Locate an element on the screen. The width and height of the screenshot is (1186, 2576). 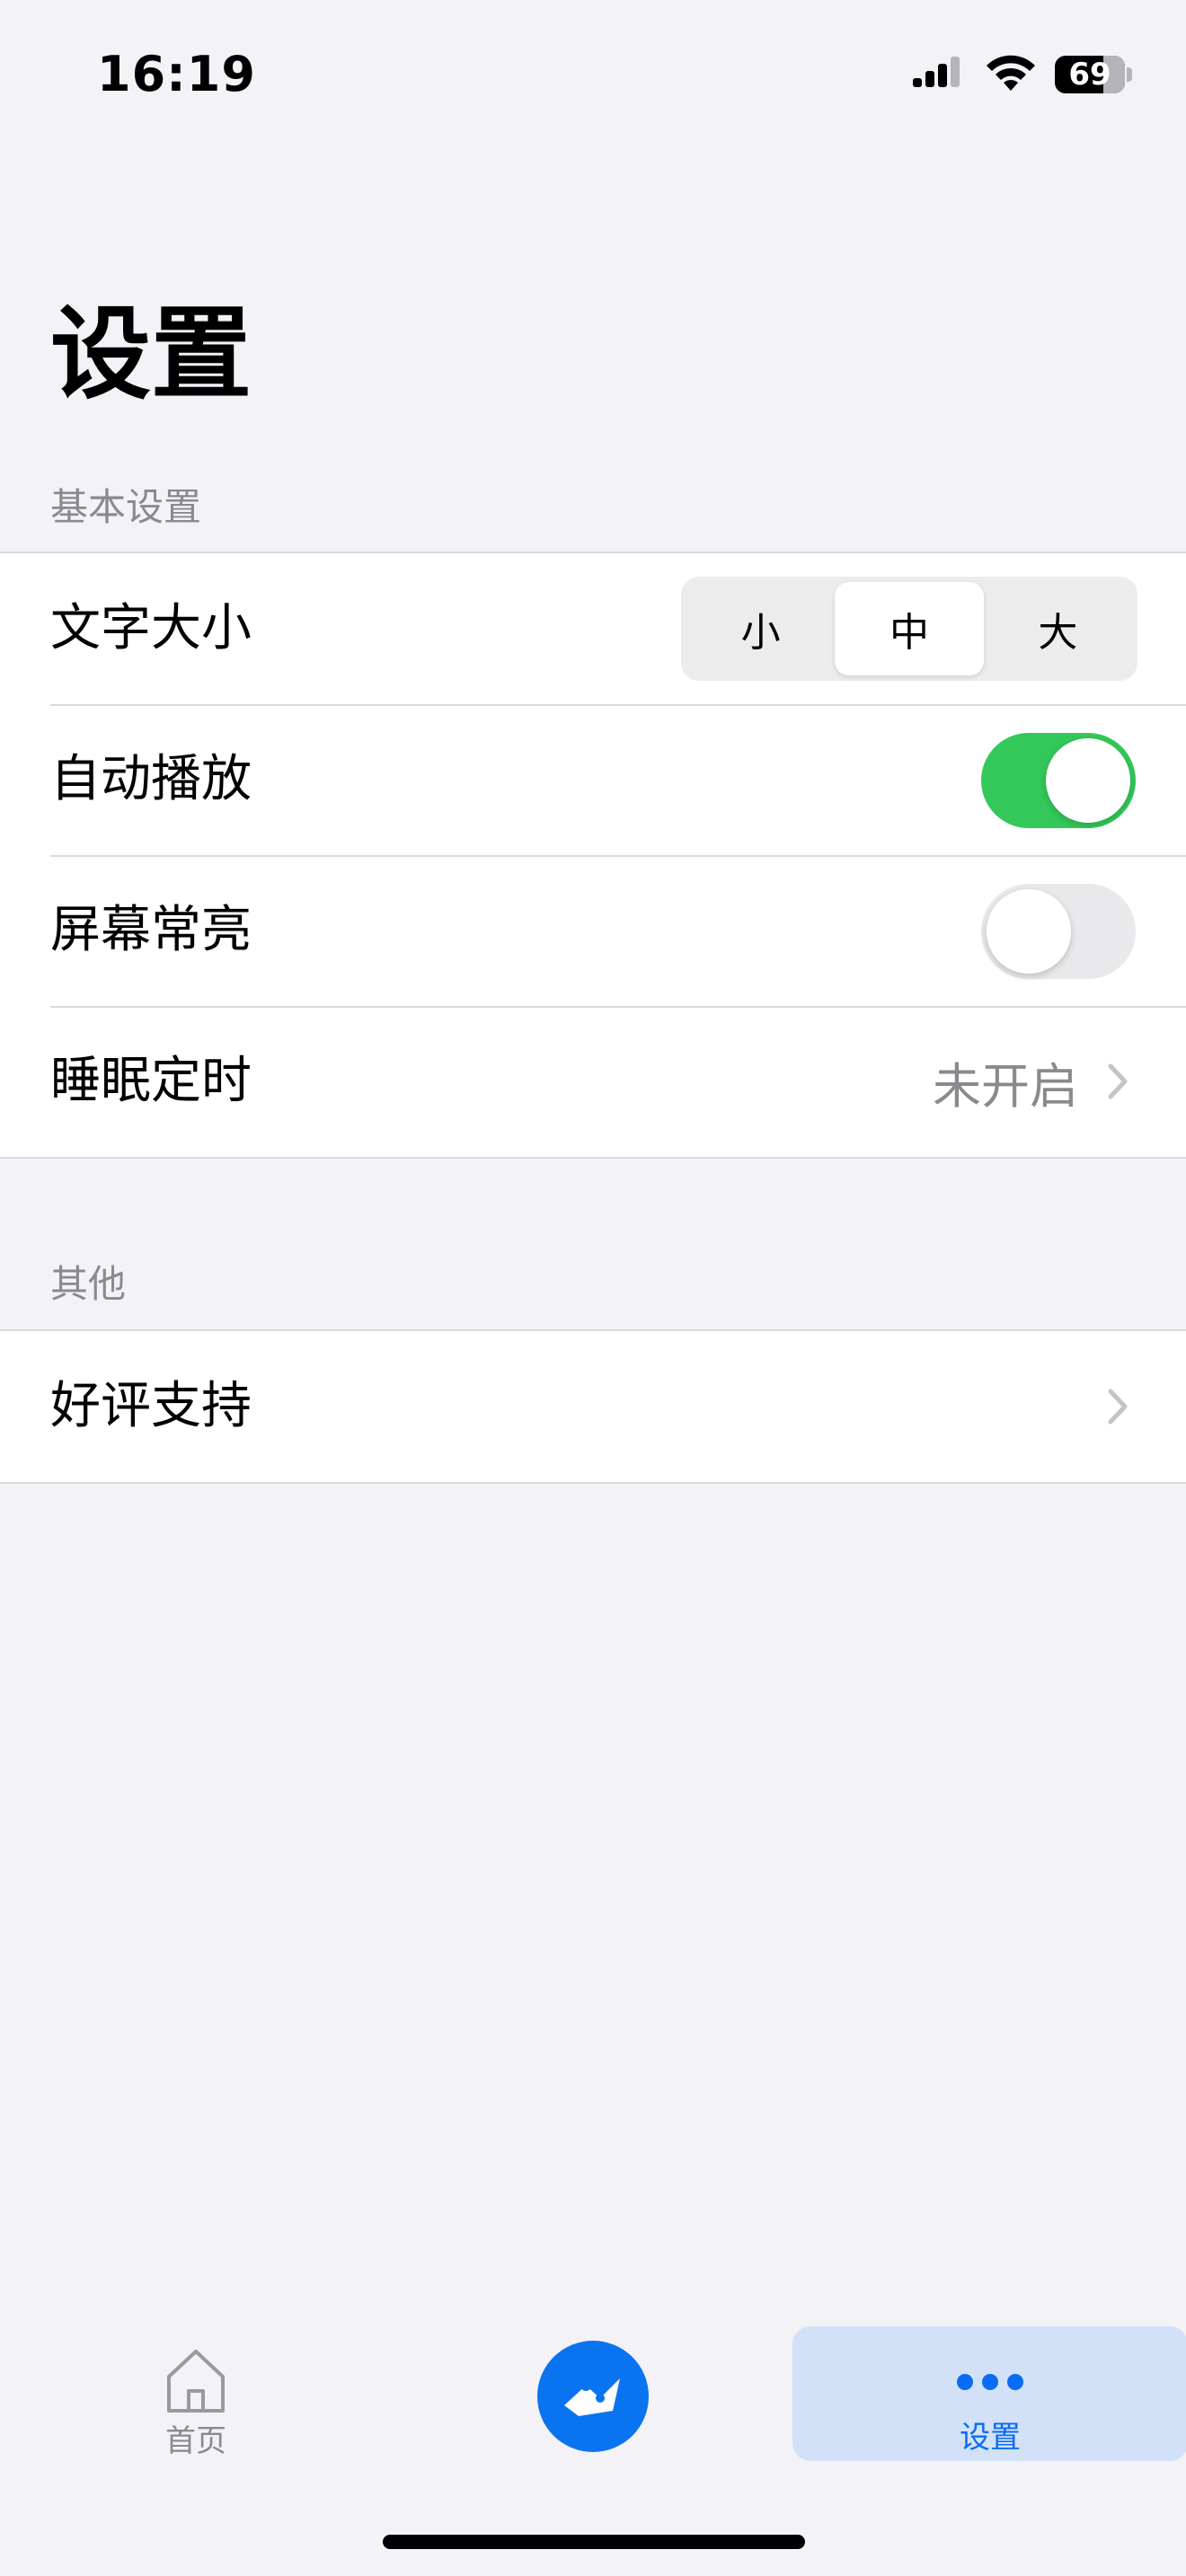
battery-level: 69 is located at coordinates (1089, 75).